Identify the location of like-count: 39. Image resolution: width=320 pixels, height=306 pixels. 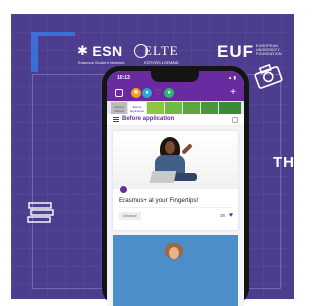
(222, 215).